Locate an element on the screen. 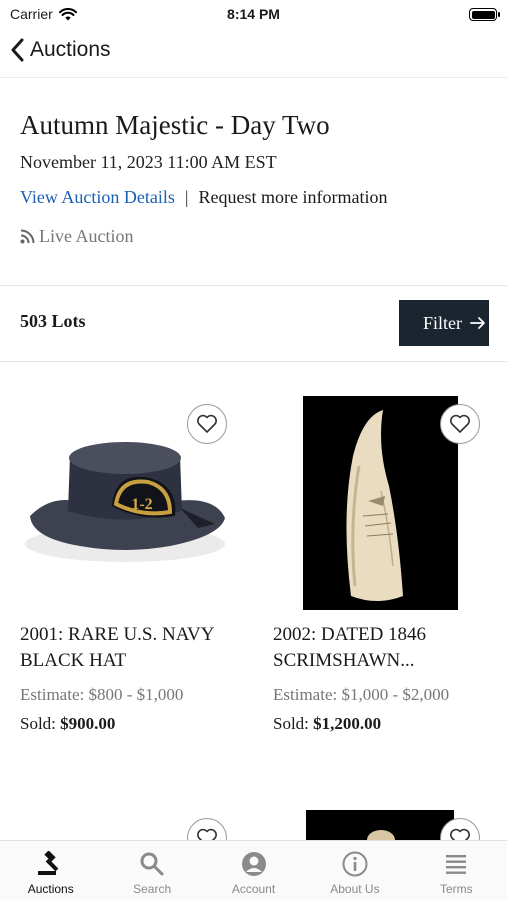  rss-icon is located at coordinates (27, 236).